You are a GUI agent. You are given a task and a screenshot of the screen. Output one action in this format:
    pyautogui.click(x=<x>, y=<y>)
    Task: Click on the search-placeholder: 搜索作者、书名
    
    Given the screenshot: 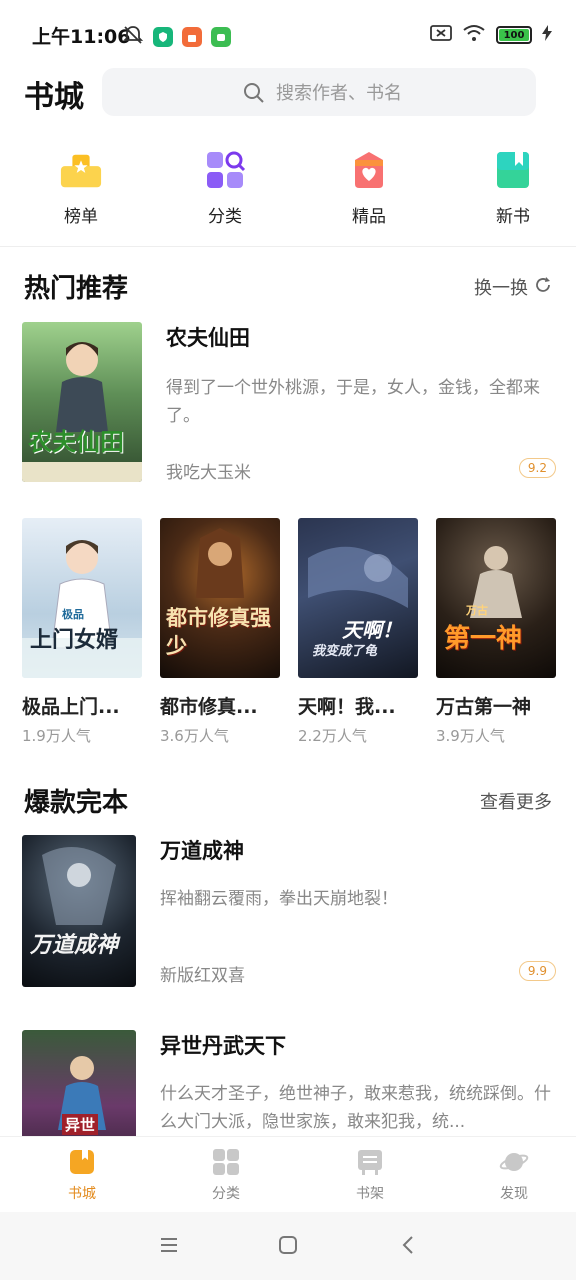 What is the action you would take?
    pyautogui.click(x=339, y=93)
    